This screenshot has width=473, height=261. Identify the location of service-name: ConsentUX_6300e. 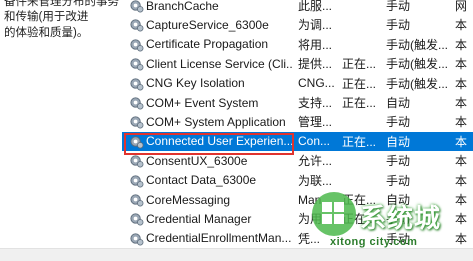
(197, 160).